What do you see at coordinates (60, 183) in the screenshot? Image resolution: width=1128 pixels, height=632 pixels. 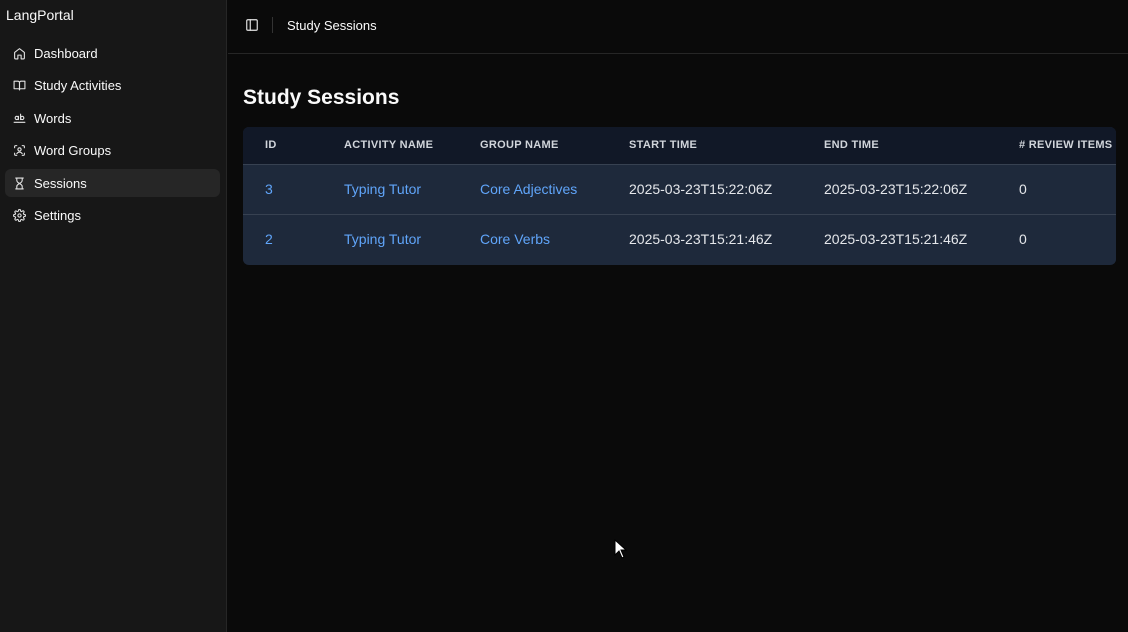 I see `sidebar-item-label: Sessions` at bounding box center [60, 183].